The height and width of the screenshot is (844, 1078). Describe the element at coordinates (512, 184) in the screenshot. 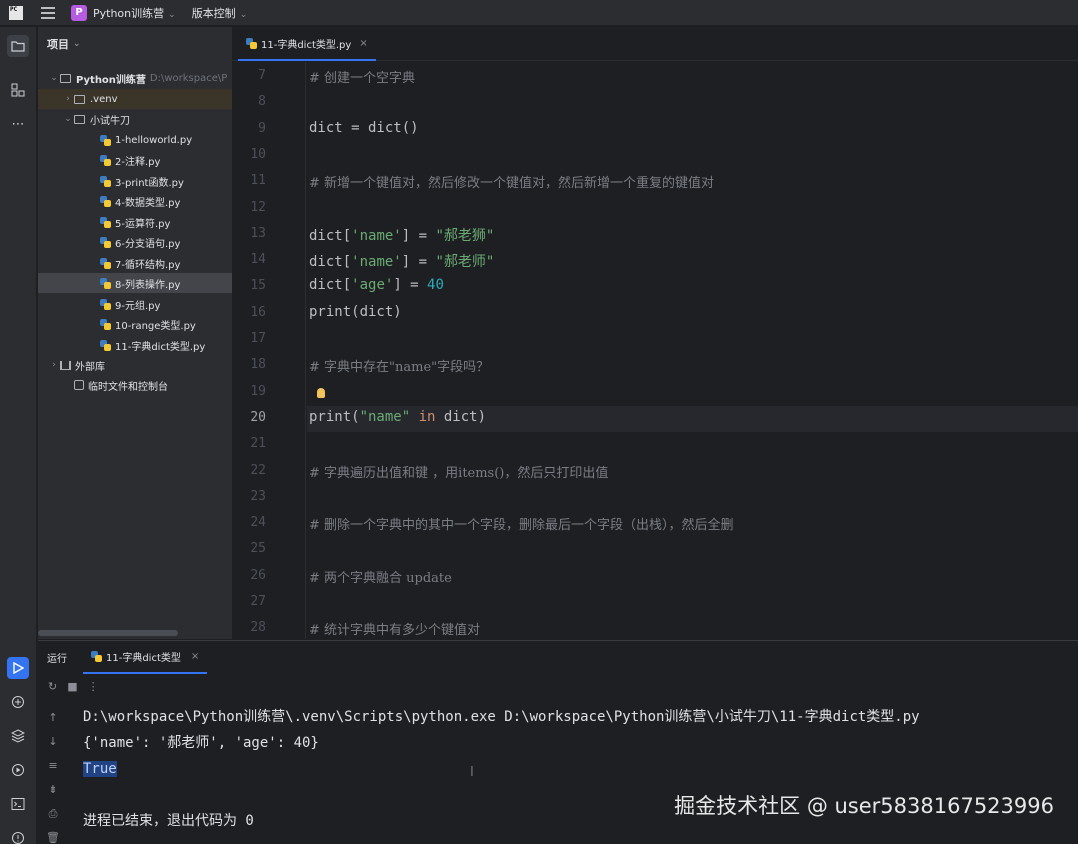

I see `code-line: # 新增一个键值对，然后修改一个键值对，然后新增一个重复的键值对` at that location.